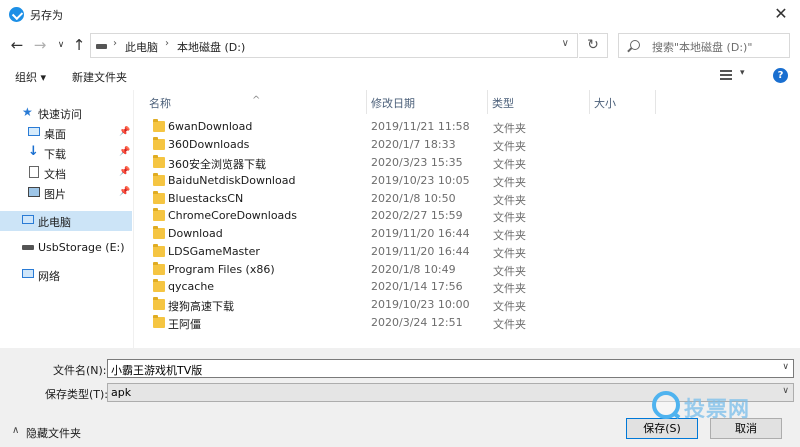 The height and width of the screenshot is (447, 800). Describe the element at coordinates (160, 103) in the screenshot. I see `column-header-label: 名称` at that location.